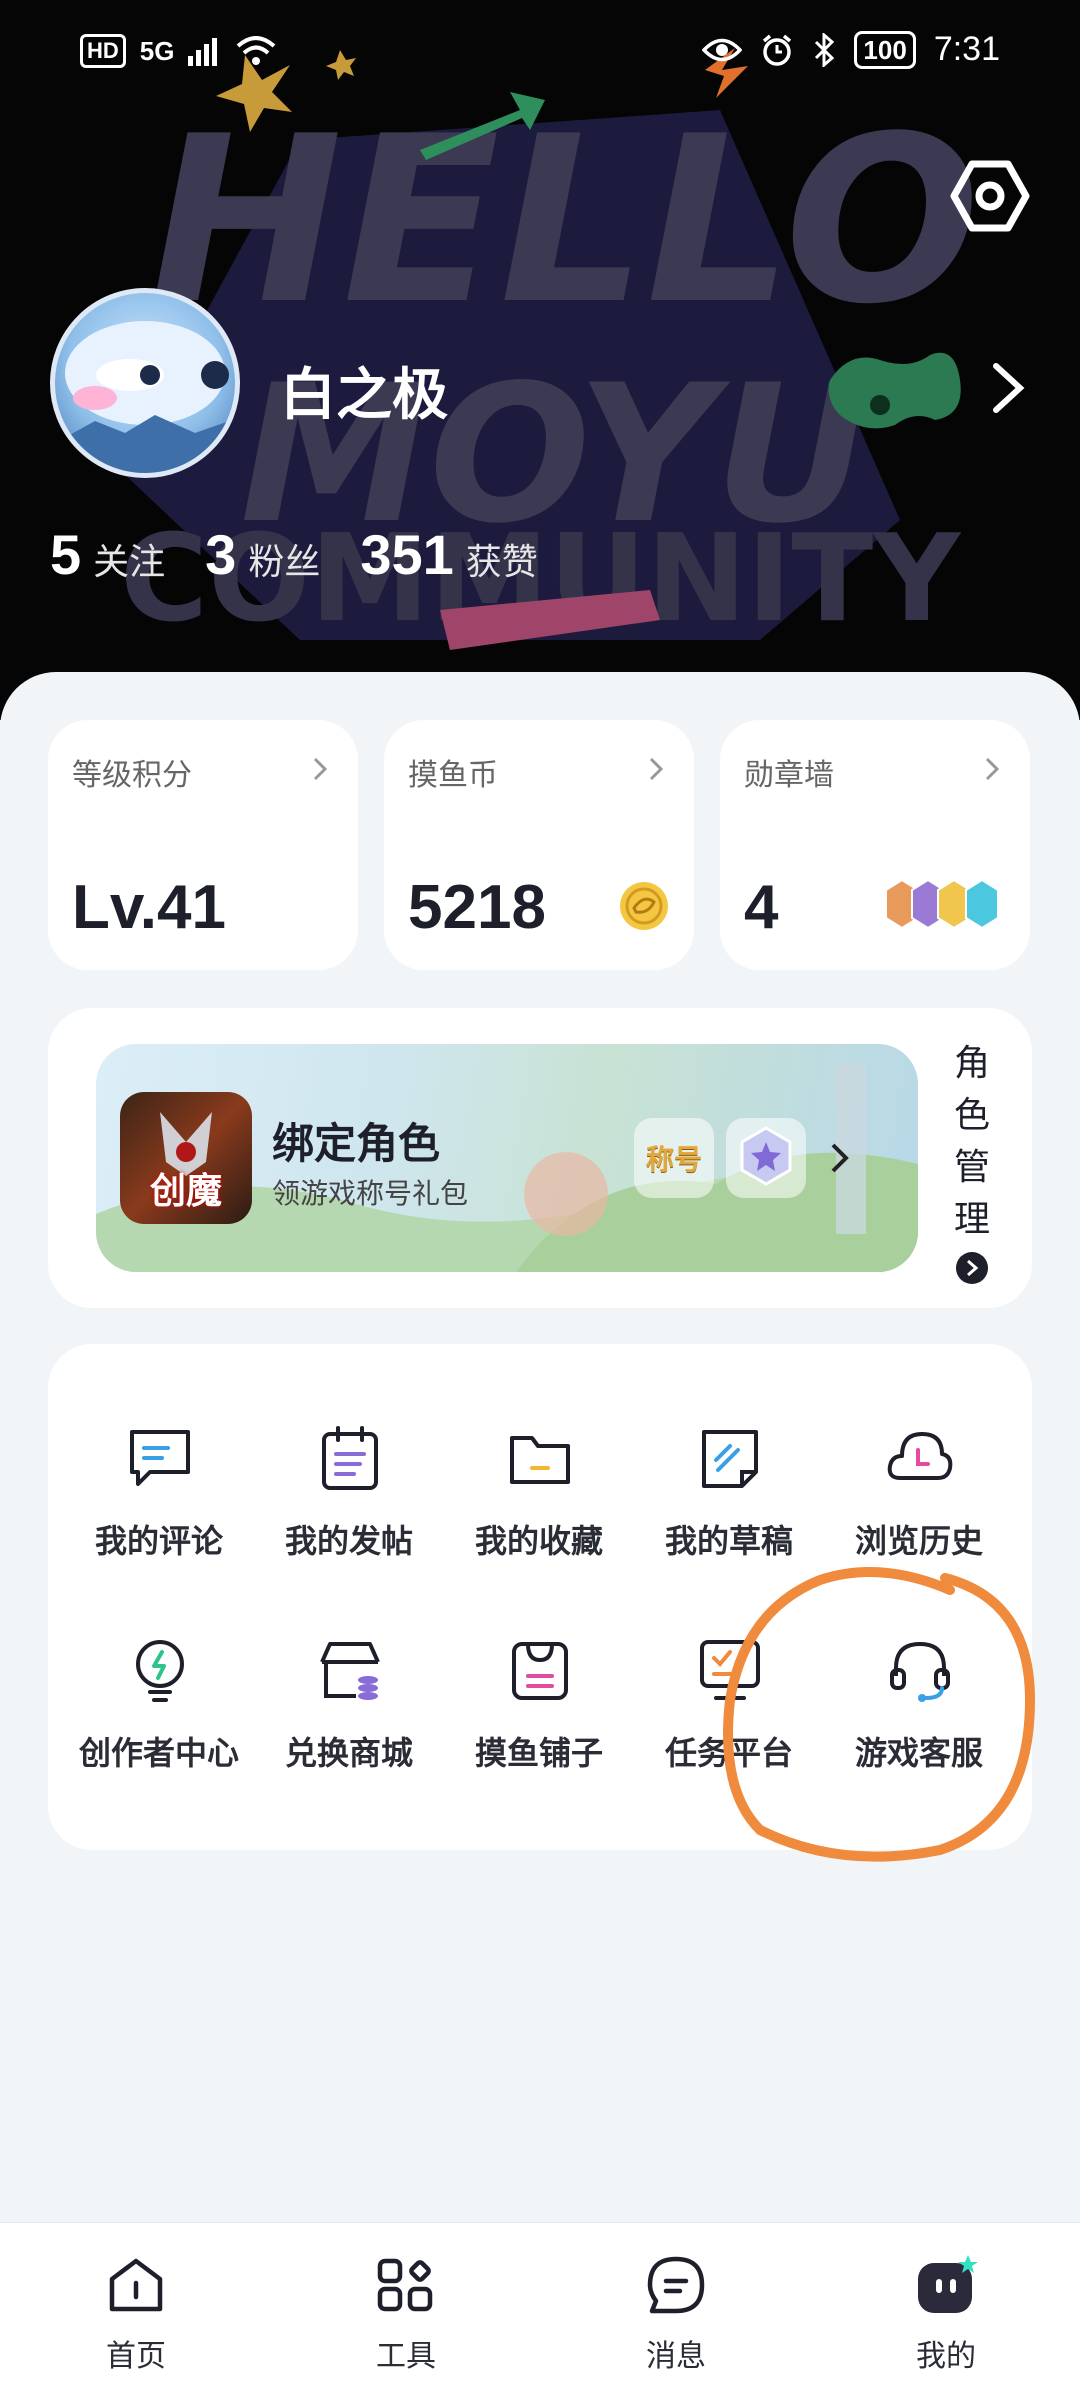  What do you see at coordinates (356, 1143) in the screenshot?
I see `bind-role-title: 绑定角色` at bounding box center [356, 1143].